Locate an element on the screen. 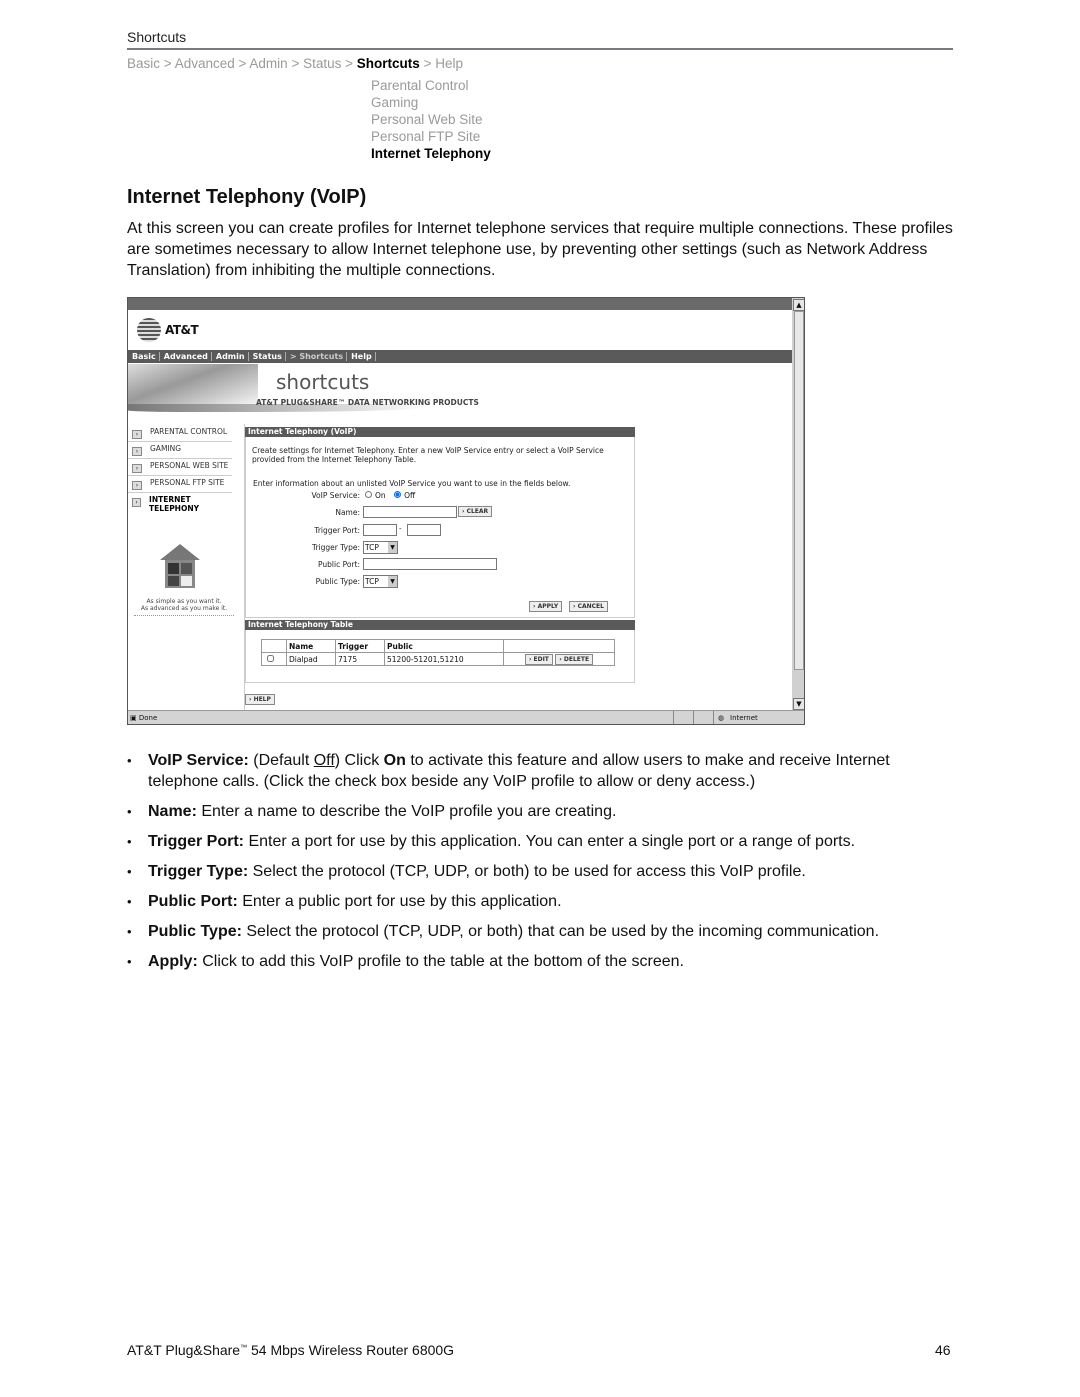  bullet-term: Public Type: is located at coordinates (195, 931).